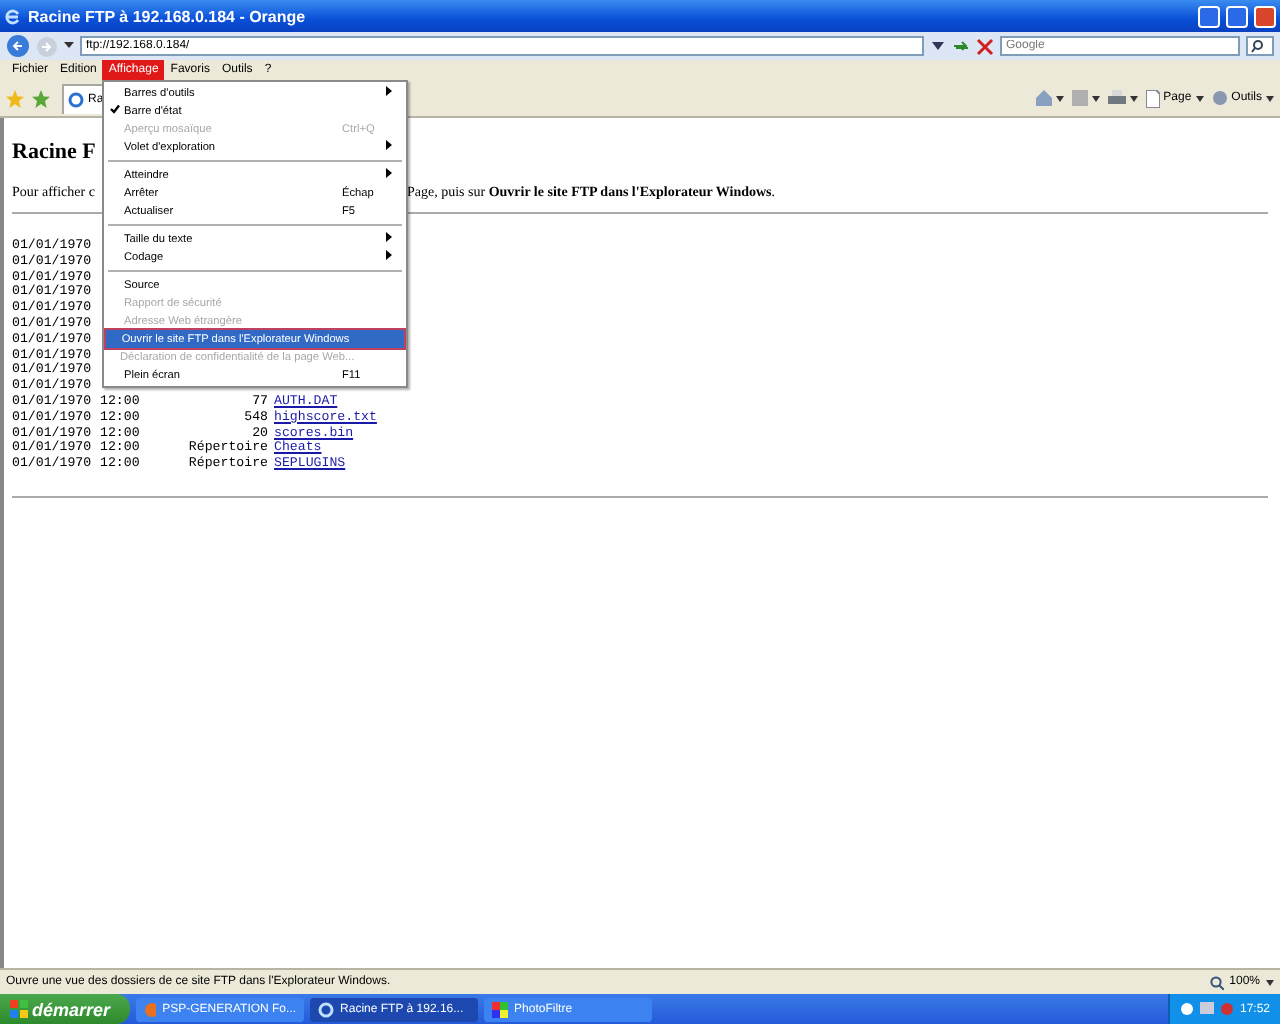 This screenshot has width=1280, height=1024. What do you see at coordinates (1085, 98) in the screenshot?
I see `feeds-button` at bounding box center [1085, 98].